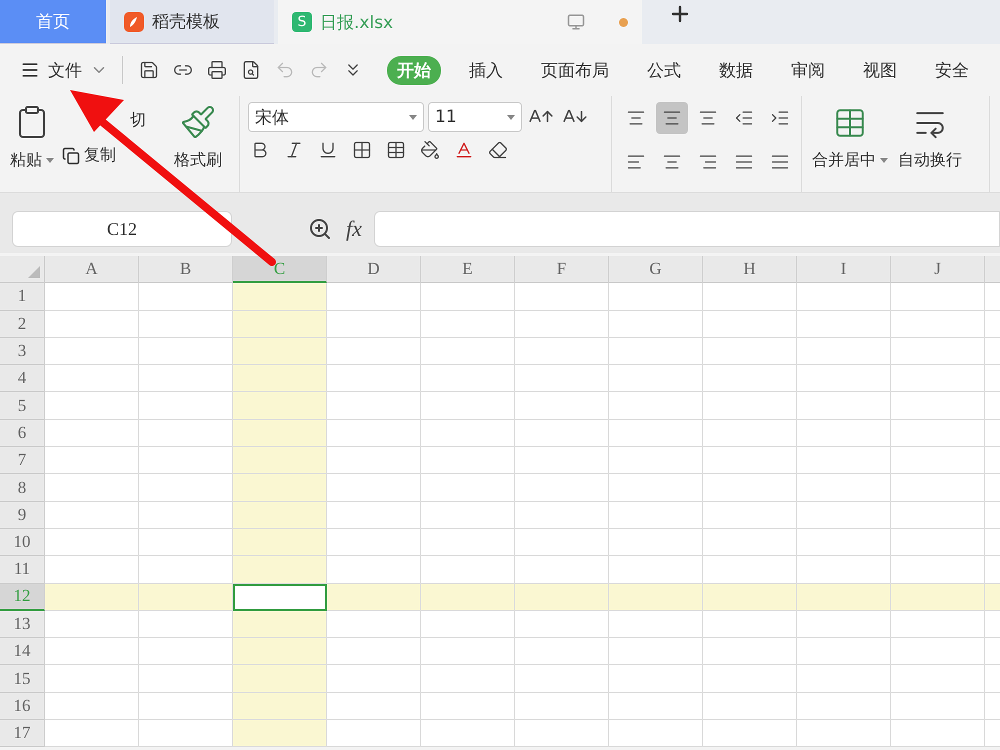 The width and height of the screenshot is (1000, 750). I want to click on column-header: D, so click(374, 270).